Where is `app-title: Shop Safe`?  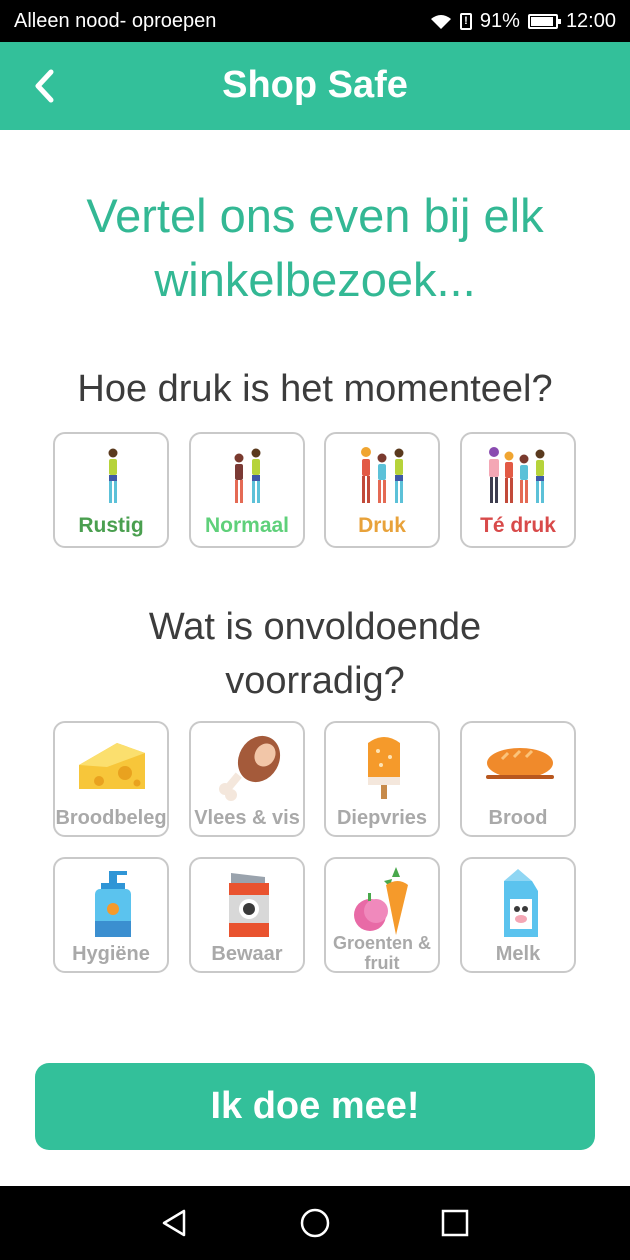
app-title: Shop Safe is located at coordinates (315, 85).